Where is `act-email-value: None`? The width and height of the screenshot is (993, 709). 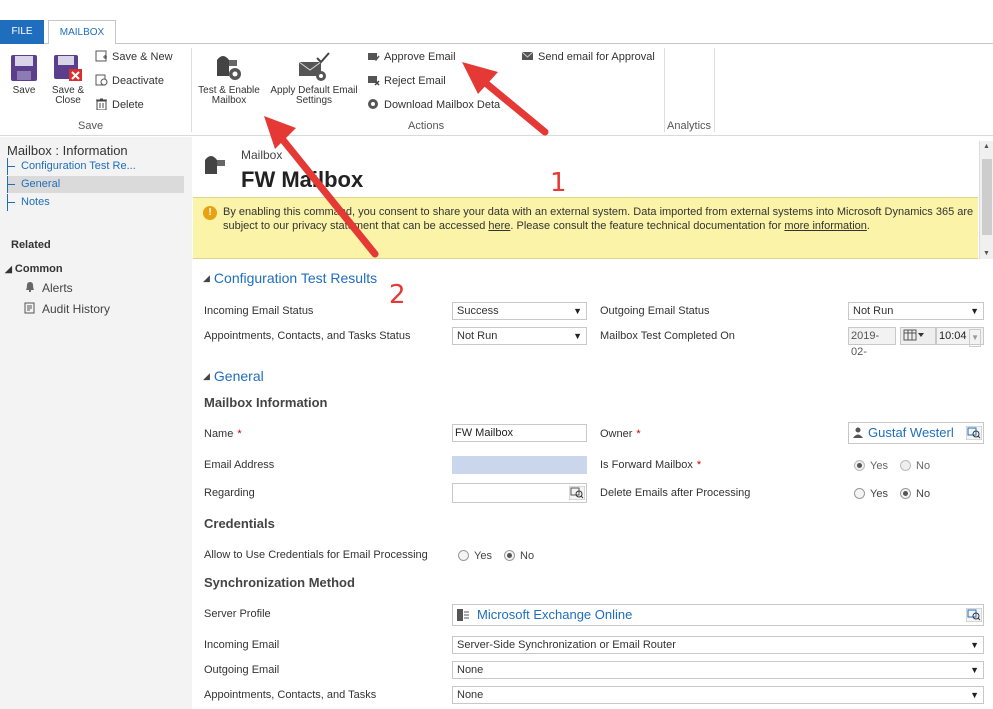 act-email-value: None is located at coordinates (470, 695).